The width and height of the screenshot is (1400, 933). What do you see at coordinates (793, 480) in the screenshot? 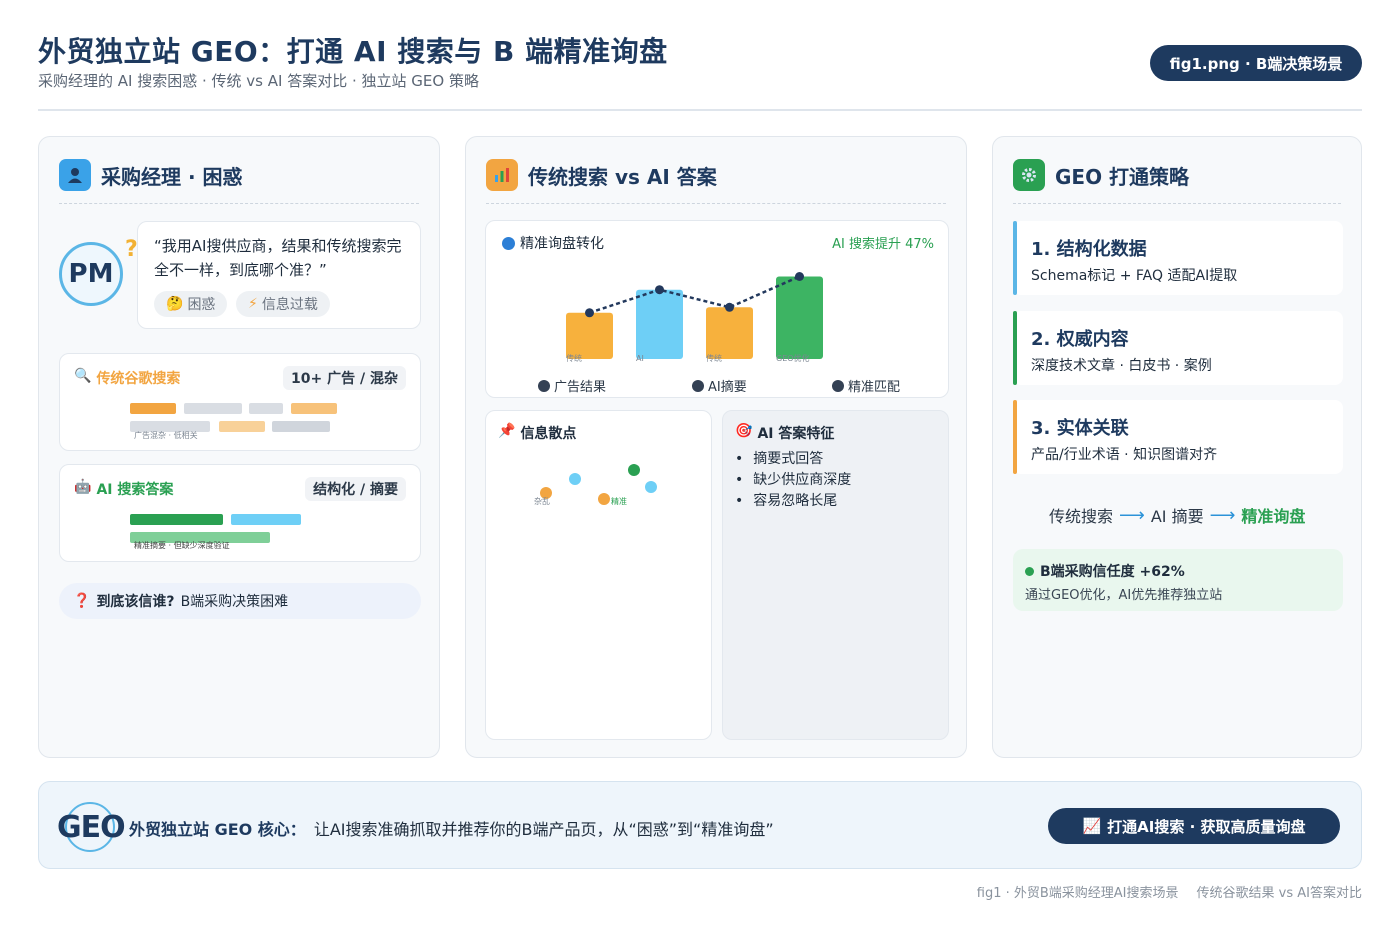
I see `ai-features-list: 摘要式回答 缺少供应商深度 容易忽略长尾` at bounding box center [793, 480].